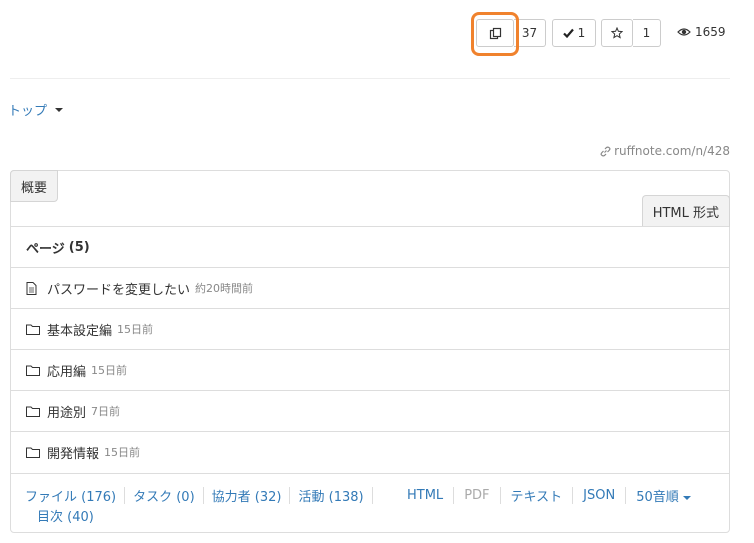 This screenshot has height=543, width=754. Describe the element at coordinates (34, 288) in the screenshot. I see `file-icon` at that location.